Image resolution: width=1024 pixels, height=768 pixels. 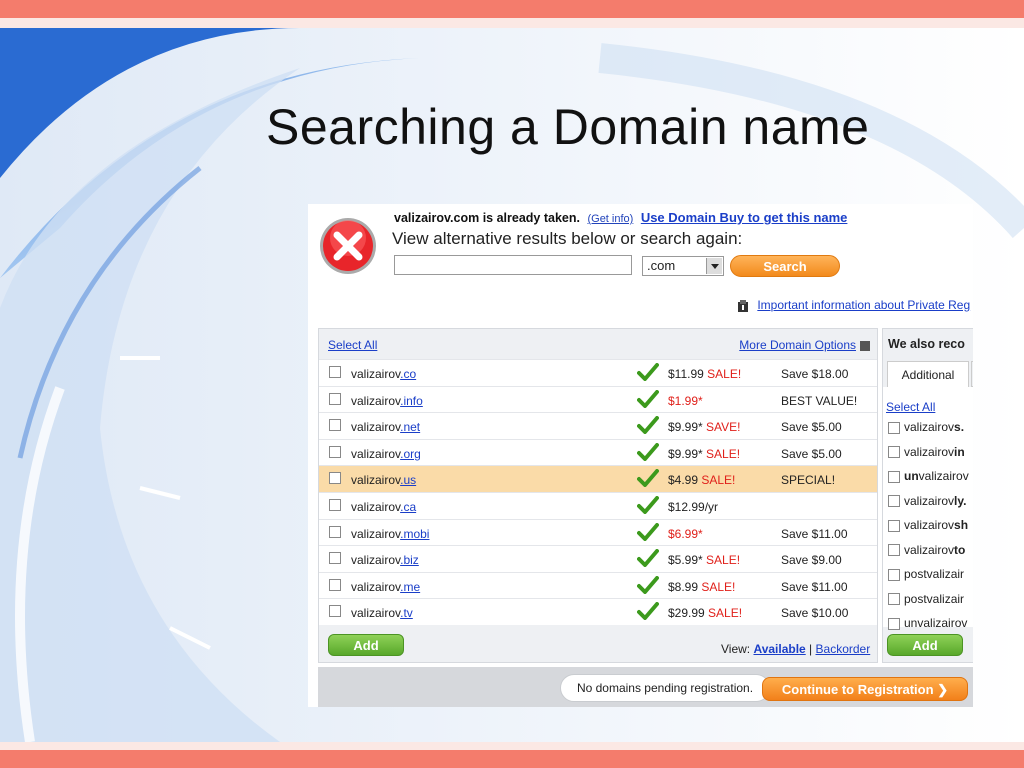 What do you see at coordinates (410, 587) in the screenshot?
I see `domain-tld-link: .me` at bounding box center [410, 587].